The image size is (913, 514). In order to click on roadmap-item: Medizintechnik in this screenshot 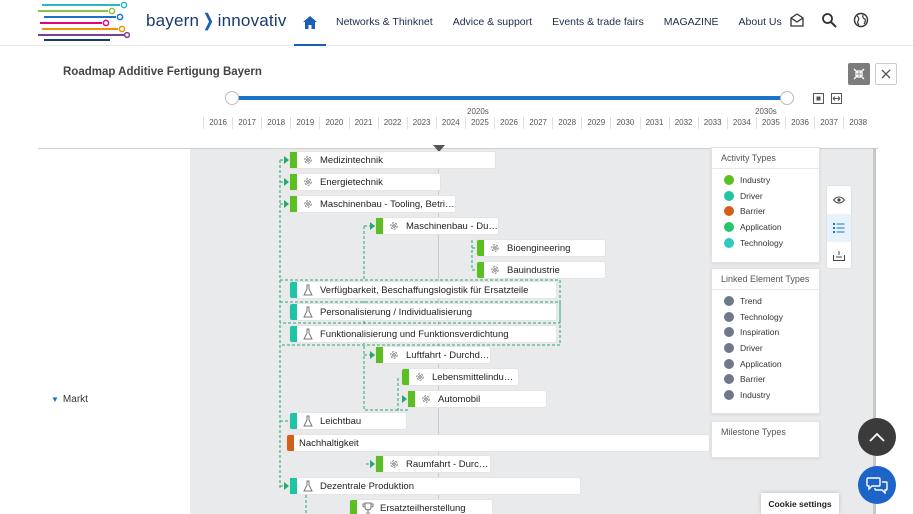, I will do `click(389, 160)`.